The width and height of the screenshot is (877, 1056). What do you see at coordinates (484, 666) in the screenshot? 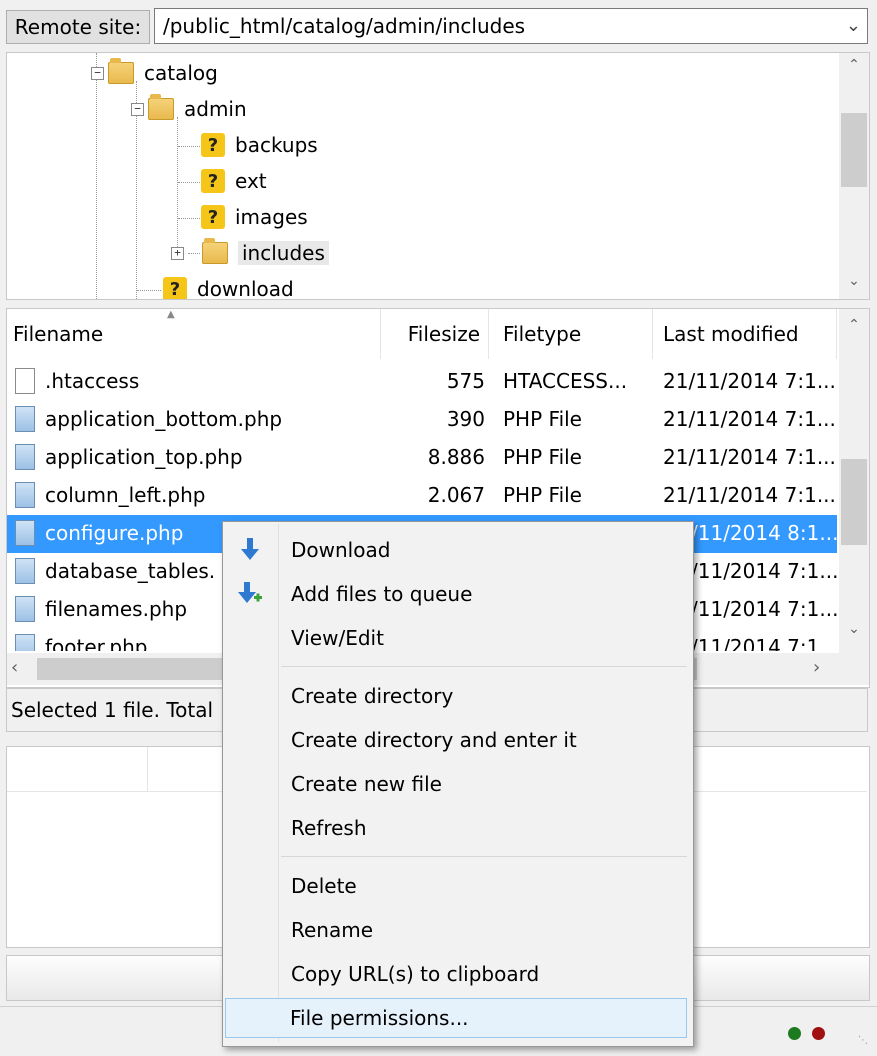
I see `menu-separator` at bounding box center [484, 666].